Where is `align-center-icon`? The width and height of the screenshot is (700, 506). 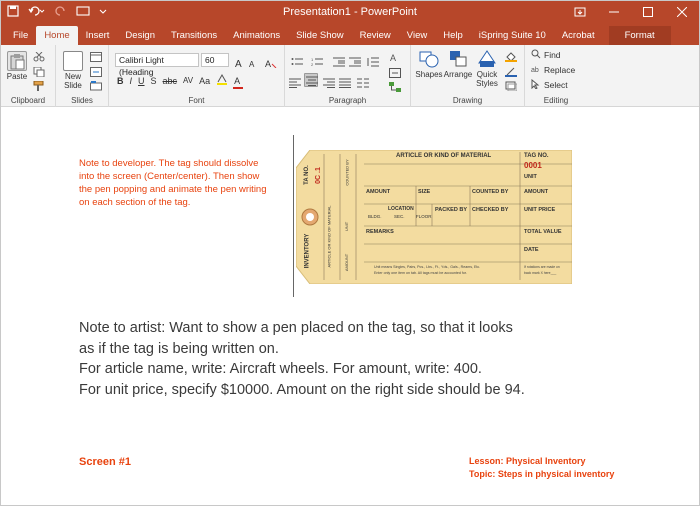
align-center-icon is located at coordinates (311, 80).